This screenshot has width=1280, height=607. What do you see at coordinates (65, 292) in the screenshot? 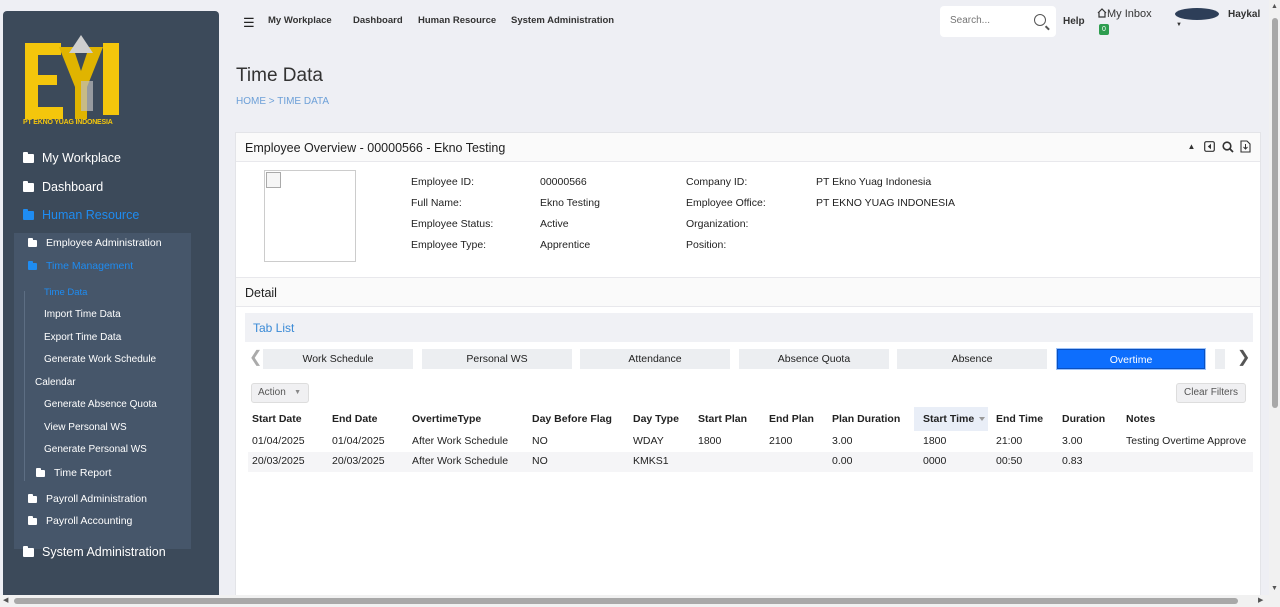
I see `sidebar-item-time-data: Time Data` at bounding box center [65, 292].